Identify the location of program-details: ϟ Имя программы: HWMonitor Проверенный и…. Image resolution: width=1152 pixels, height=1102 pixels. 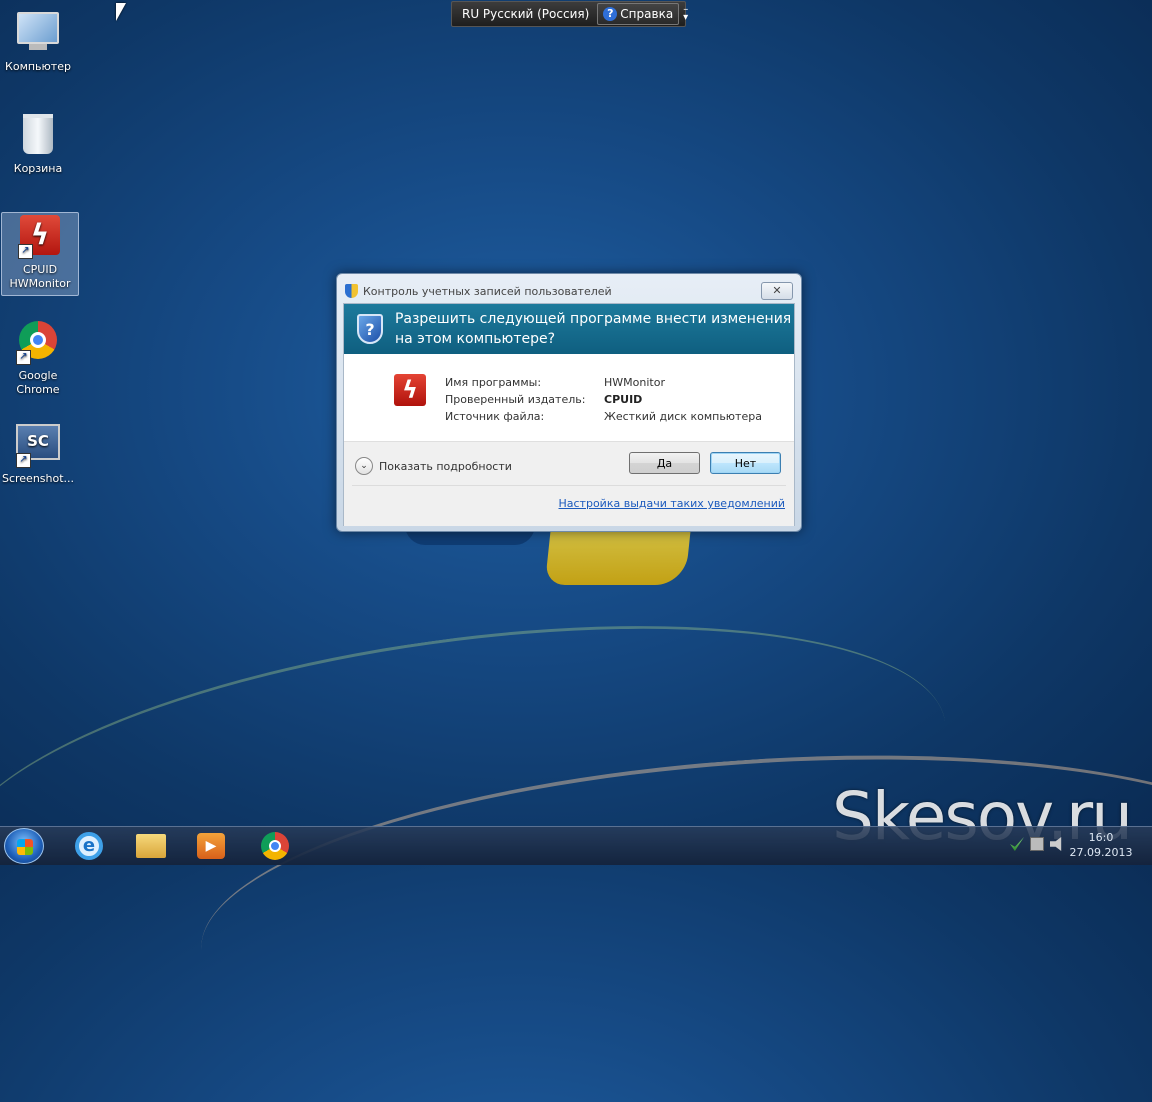
(569, 397).